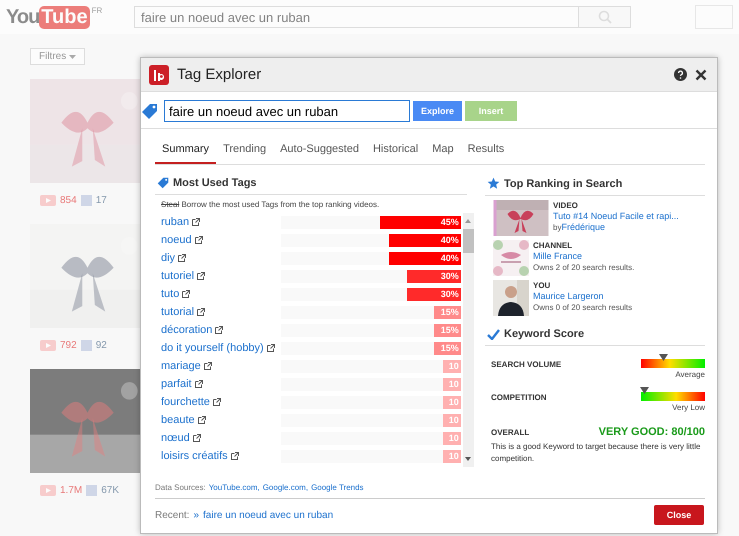 This screenshot has width=739, height=536. I want to click on tab: Auto-Suggested, so click(319, 150).